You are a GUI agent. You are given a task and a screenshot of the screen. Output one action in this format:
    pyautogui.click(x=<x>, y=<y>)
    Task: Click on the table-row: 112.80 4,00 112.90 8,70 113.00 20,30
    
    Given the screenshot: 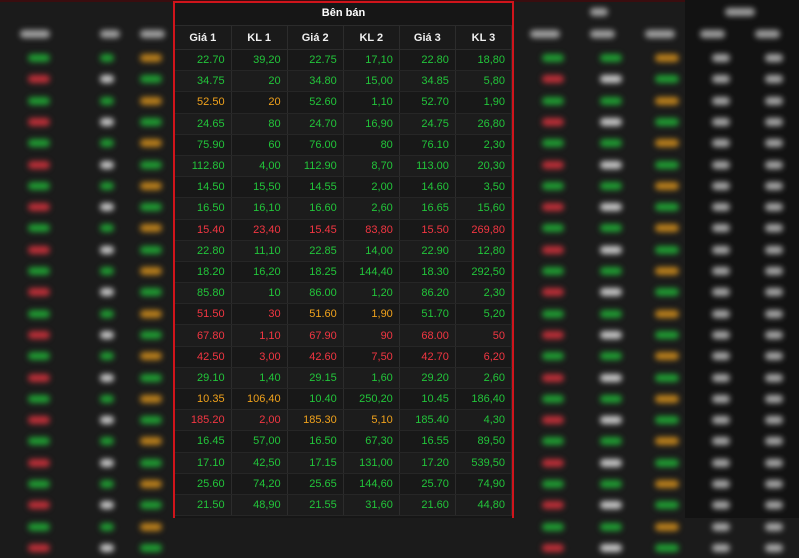 What is the action you would take?
    pyautogui.click(x=343, y=166)
    